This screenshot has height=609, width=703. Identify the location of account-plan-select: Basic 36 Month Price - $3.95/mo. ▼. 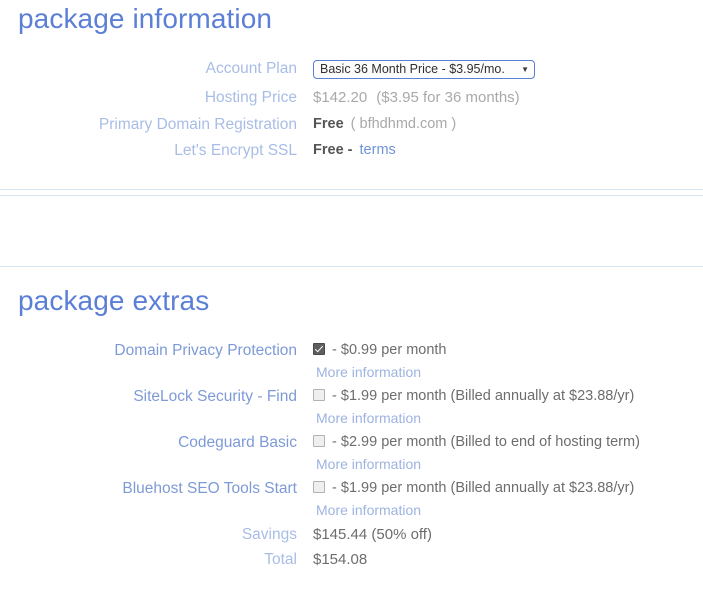
(424, 69).